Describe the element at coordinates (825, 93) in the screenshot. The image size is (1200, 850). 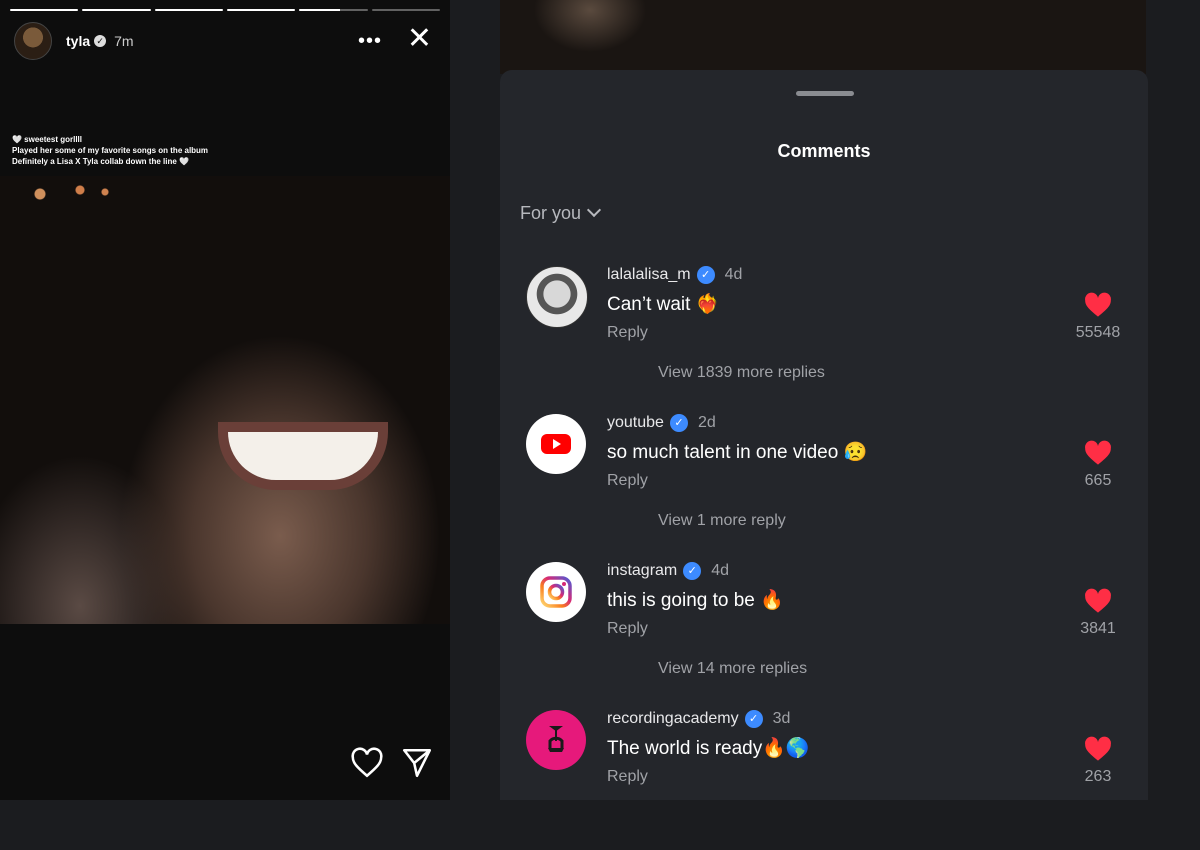
I see `drag-handle` at that location.